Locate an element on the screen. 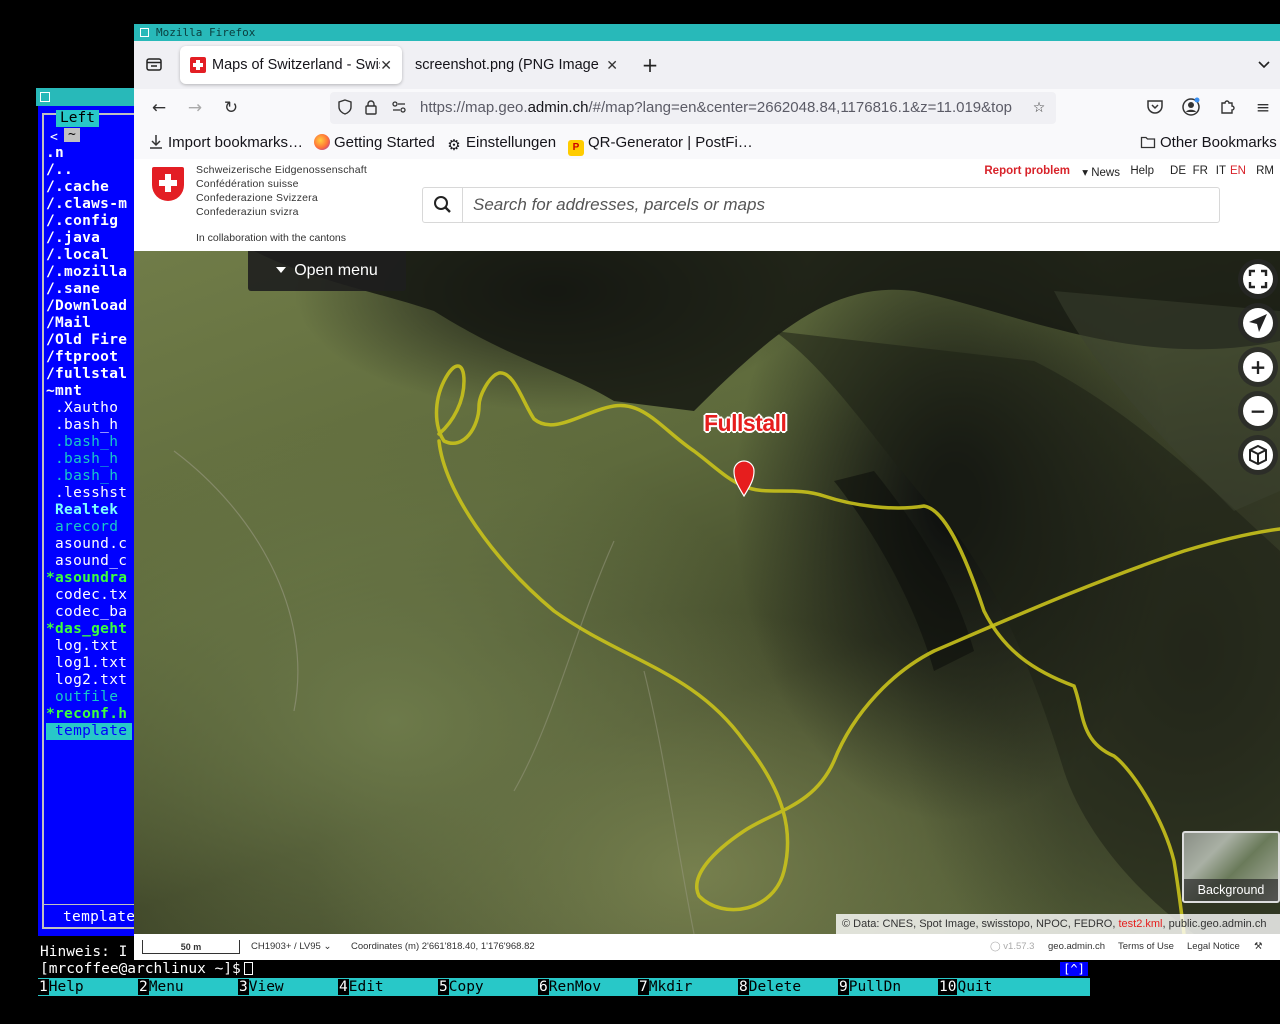 Image resolution: width=1280 pixels, height=1024 pixels. file-entry: log.txt is located at coordinates (82, 646).